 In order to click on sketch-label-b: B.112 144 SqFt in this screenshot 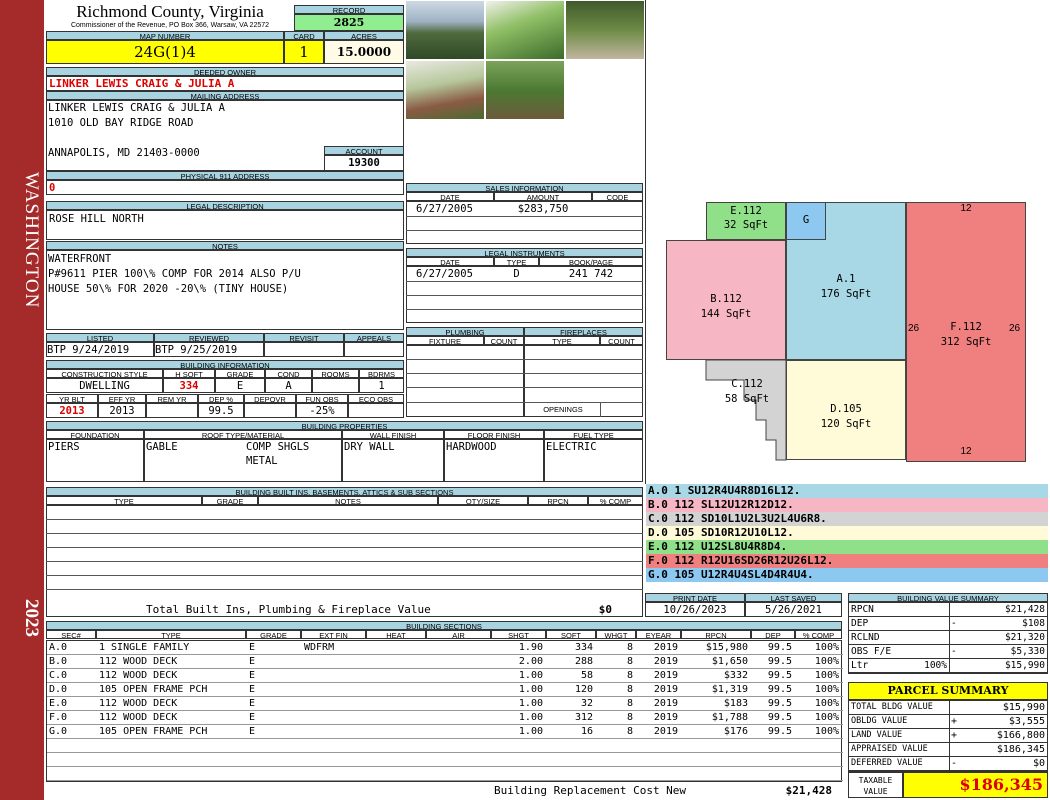, I will do `click(726, 308)`.